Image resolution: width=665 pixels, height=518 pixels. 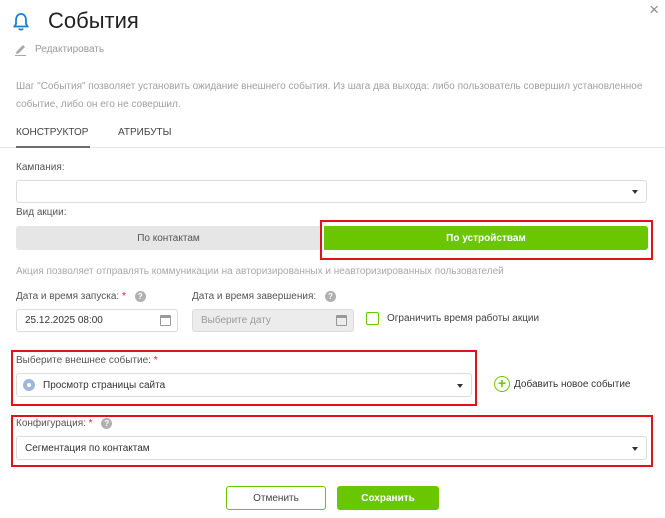 What do you see at coordinates (41, 212) in the screenshot?
I see `action-type-label: Вид акции:` at bounding box center [41, 212].